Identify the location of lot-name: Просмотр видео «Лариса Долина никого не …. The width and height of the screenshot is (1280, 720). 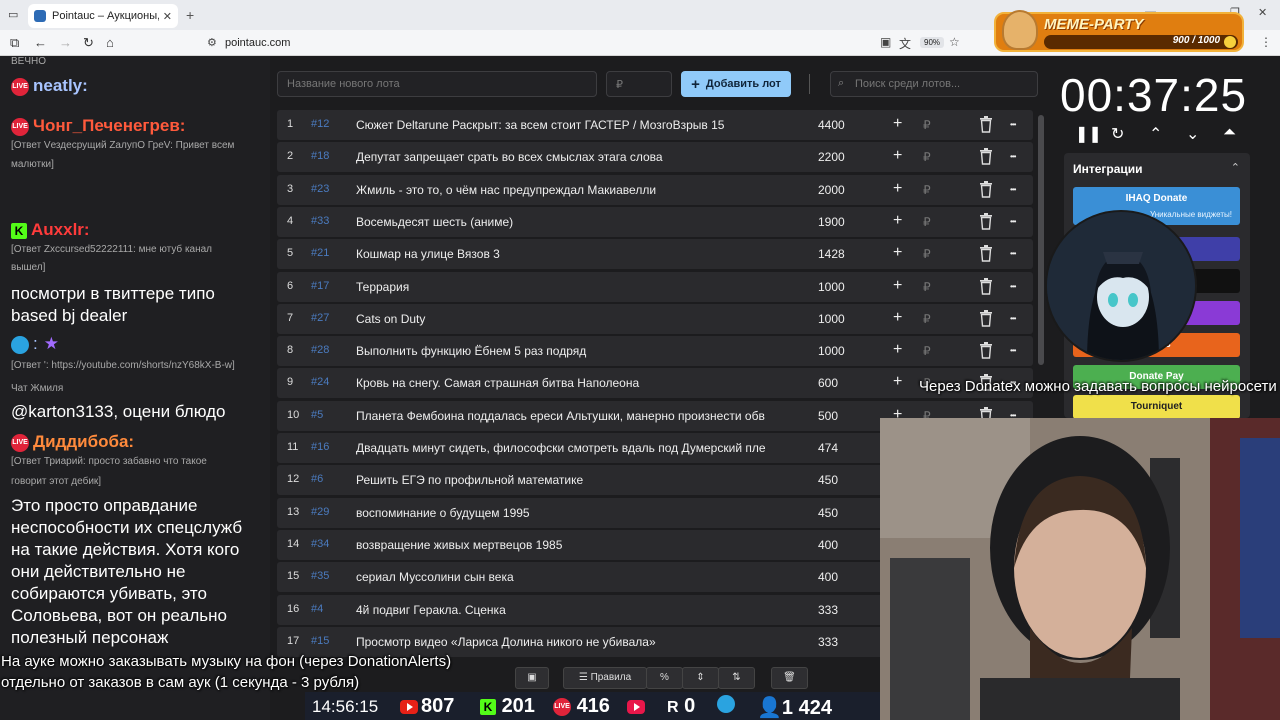
(573, 642).